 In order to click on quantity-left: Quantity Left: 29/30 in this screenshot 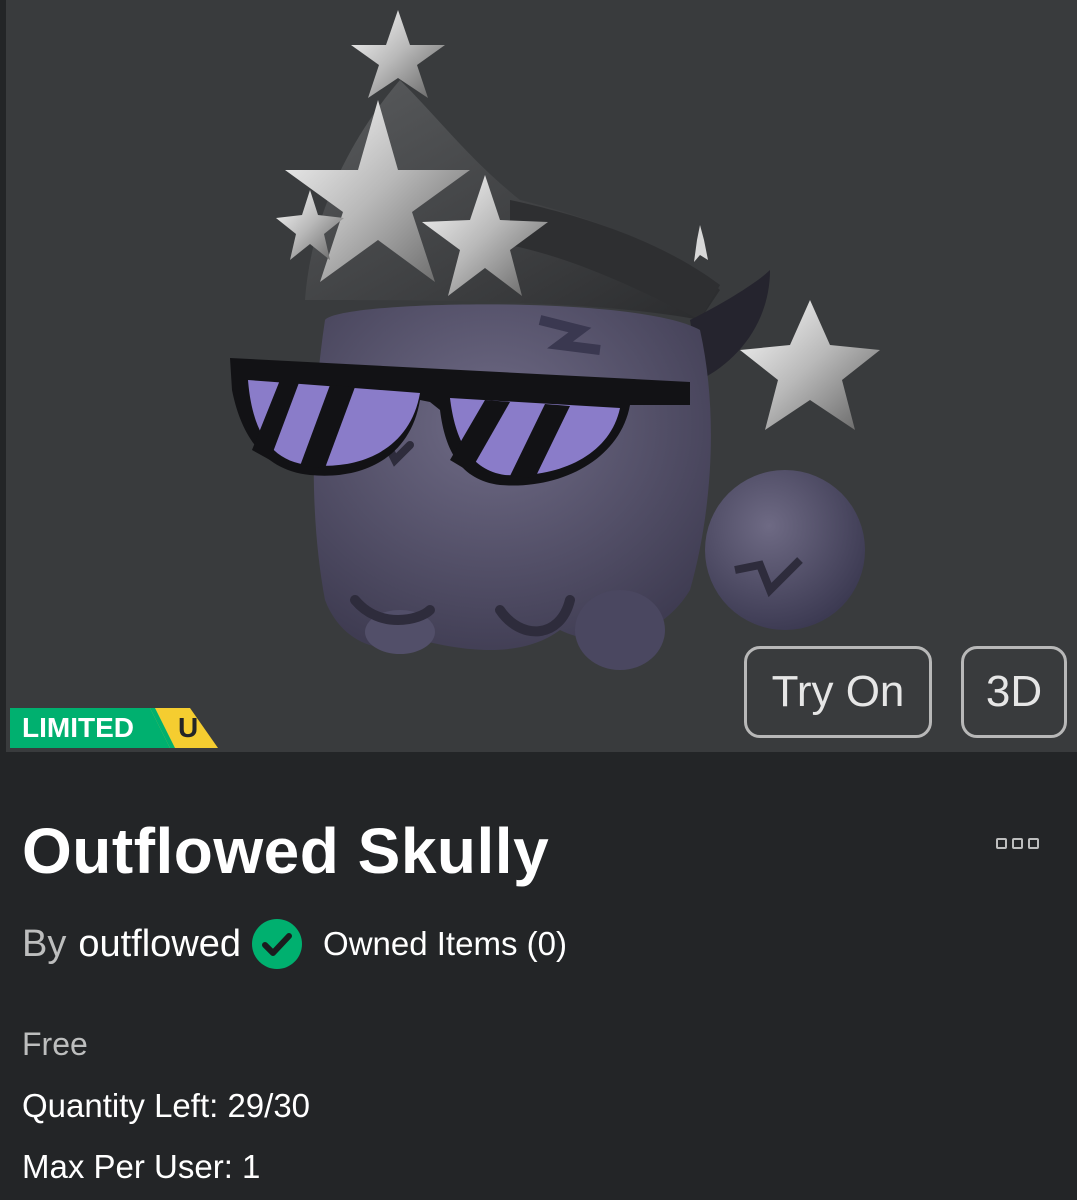, I will do `click(166, 1105)`.